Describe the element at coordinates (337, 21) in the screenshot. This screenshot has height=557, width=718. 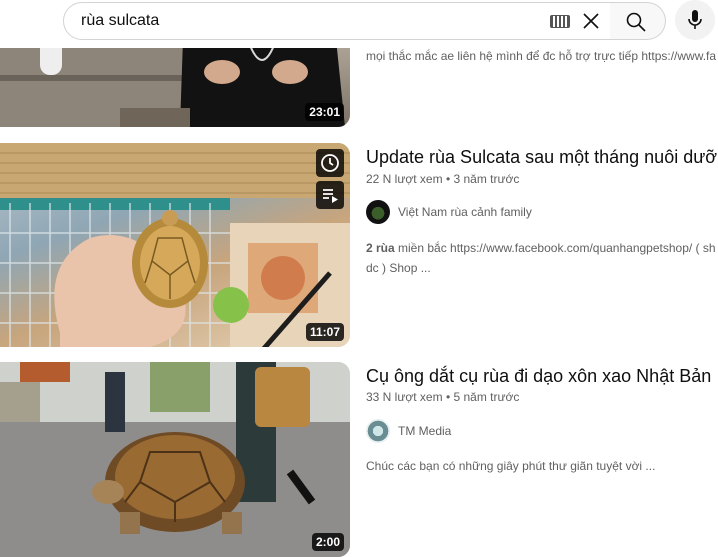
I see `search-input: rùa sulcata` at that location.